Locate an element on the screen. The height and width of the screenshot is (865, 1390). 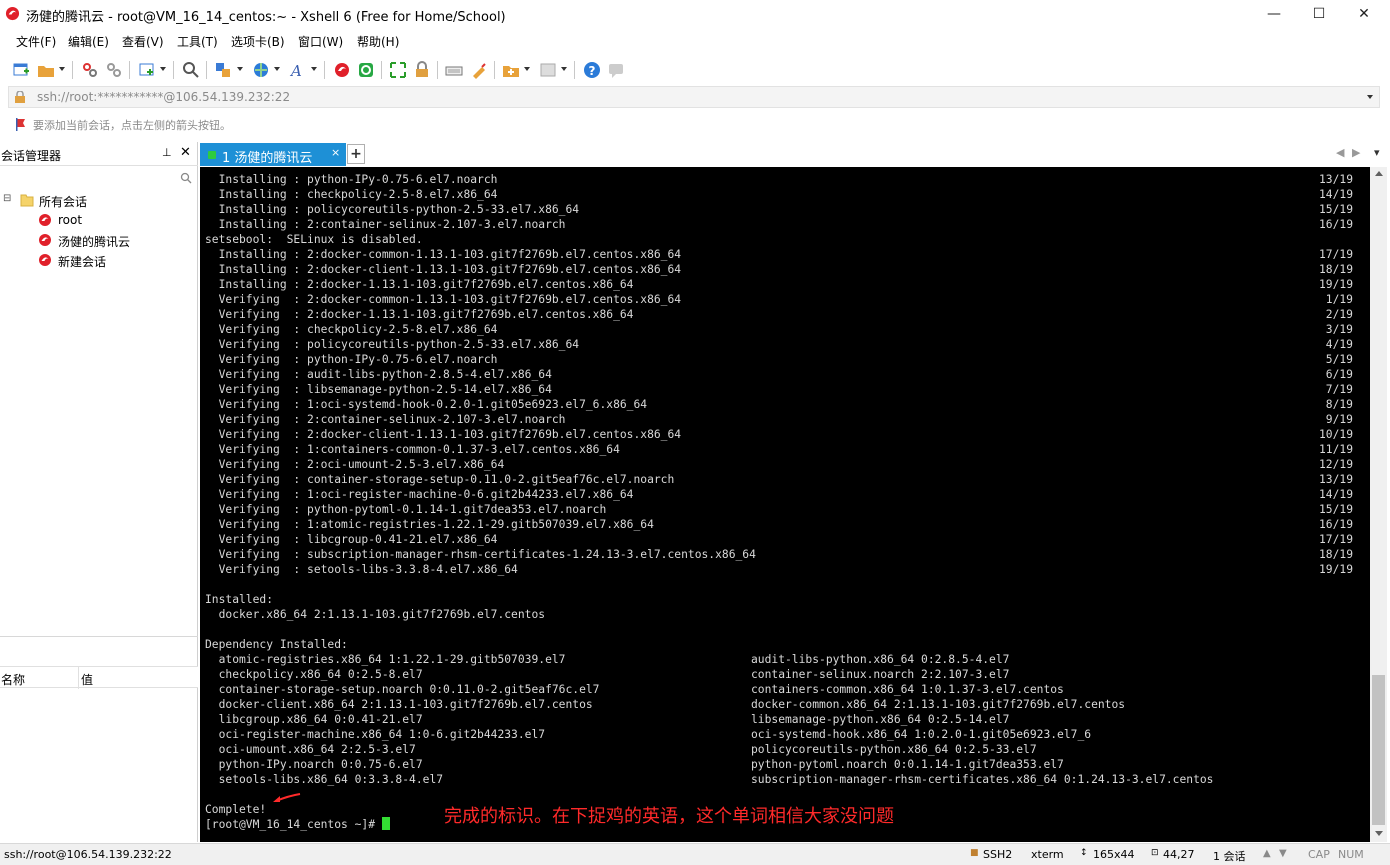
terminal-line-progress: 13/19 is located at coordinates (1335, 479).